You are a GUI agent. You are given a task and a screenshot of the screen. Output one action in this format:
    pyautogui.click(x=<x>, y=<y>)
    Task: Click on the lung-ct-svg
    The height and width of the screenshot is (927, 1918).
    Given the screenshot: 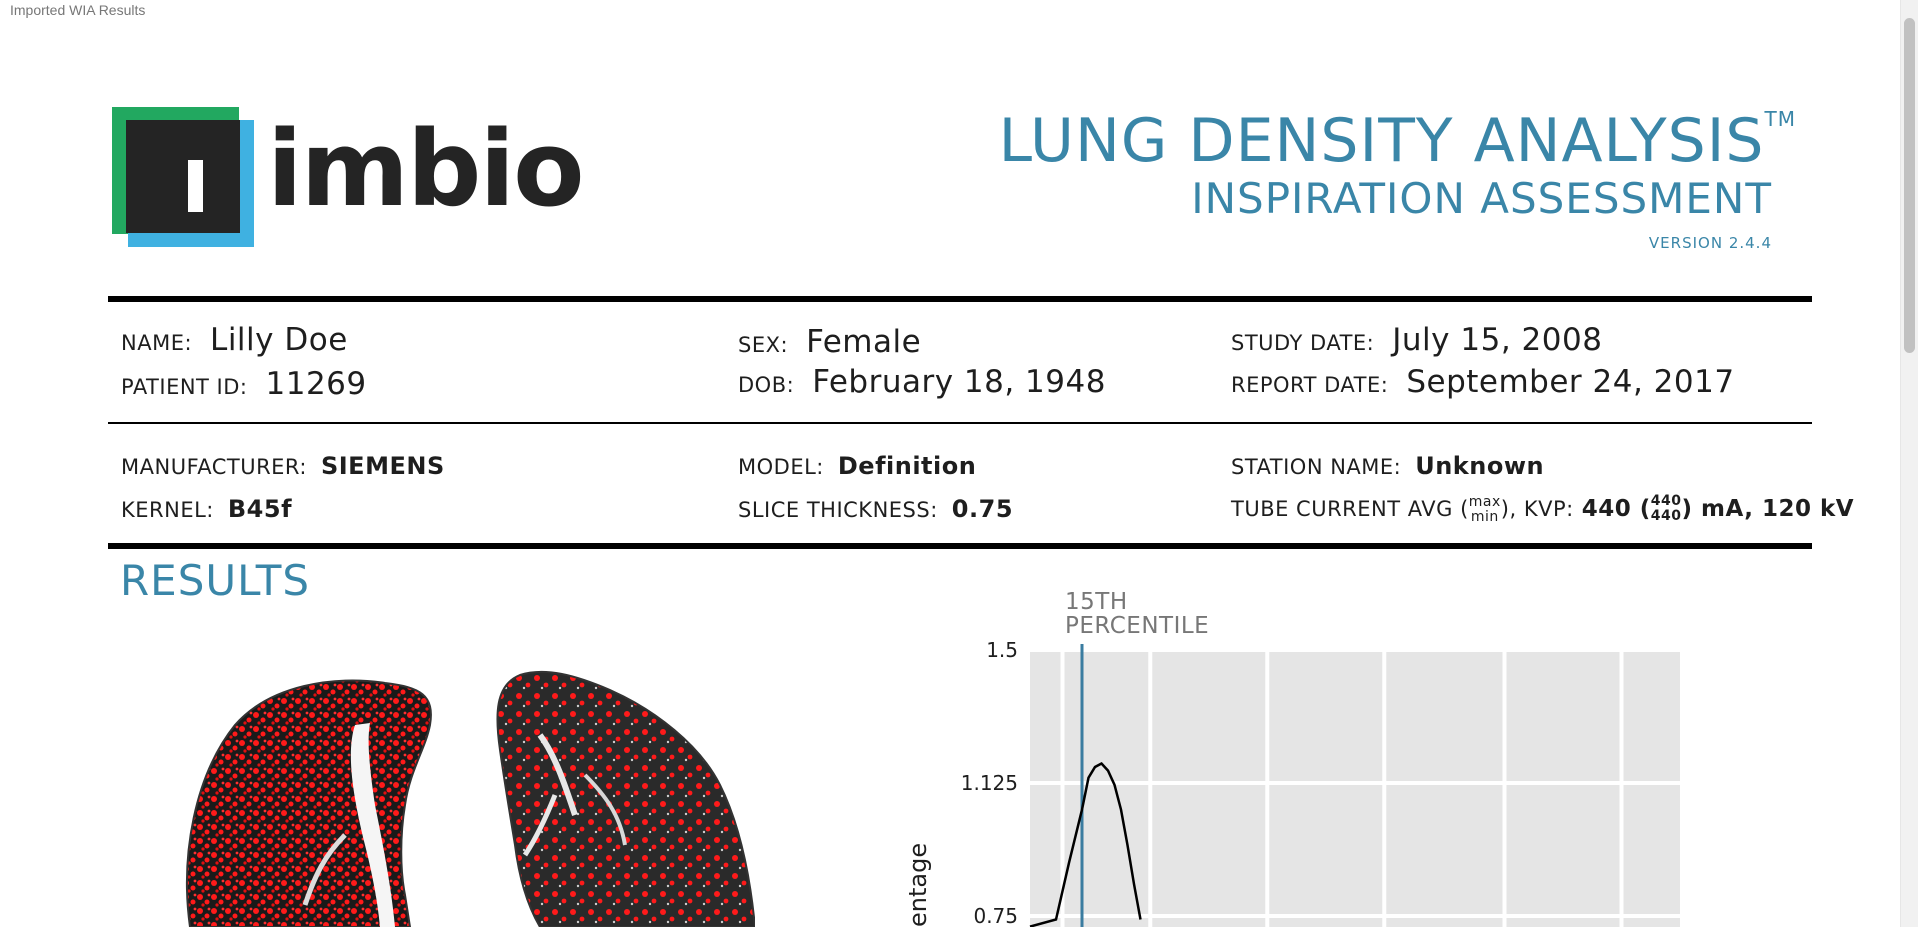 What is the action you would take?
    pyautogui.click(x=470, y=798)
    